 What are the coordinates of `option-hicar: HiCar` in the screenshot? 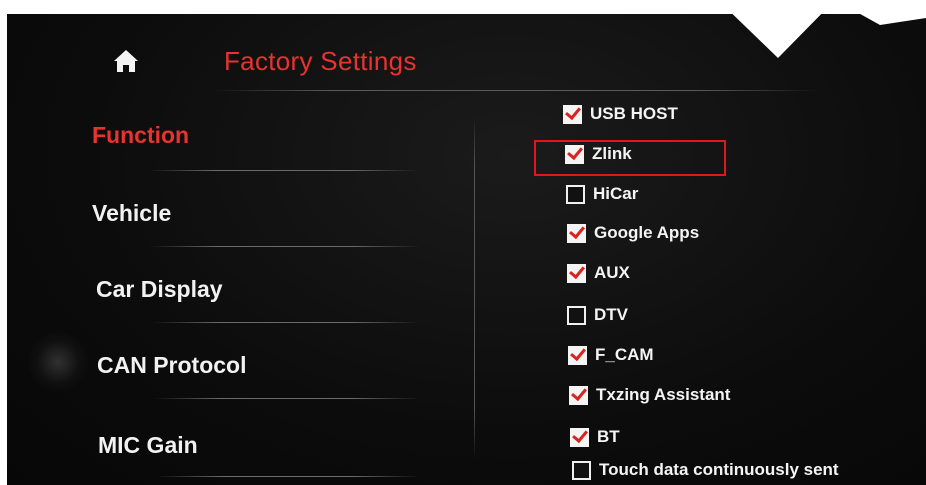 It's located at (602, 194).